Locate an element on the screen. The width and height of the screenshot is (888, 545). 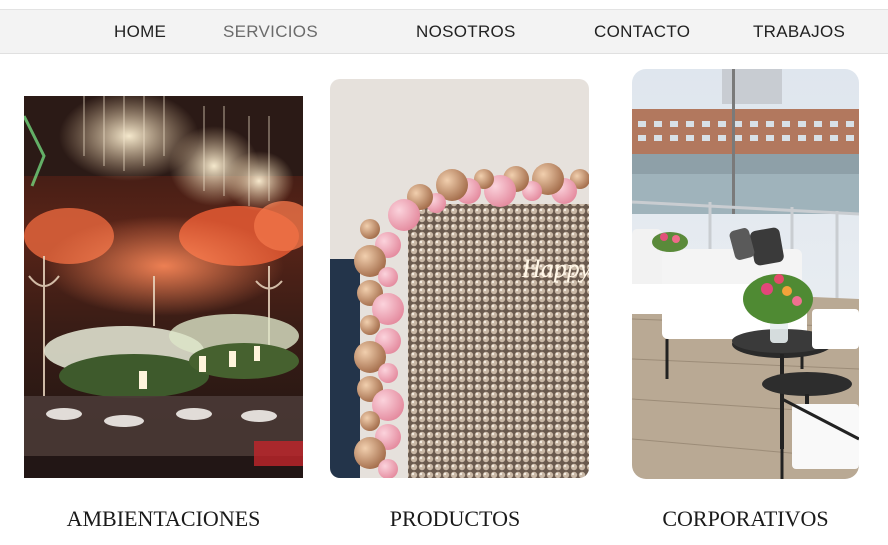
productos-caption: PRODUCTOS is located at coordinates (455, 519).